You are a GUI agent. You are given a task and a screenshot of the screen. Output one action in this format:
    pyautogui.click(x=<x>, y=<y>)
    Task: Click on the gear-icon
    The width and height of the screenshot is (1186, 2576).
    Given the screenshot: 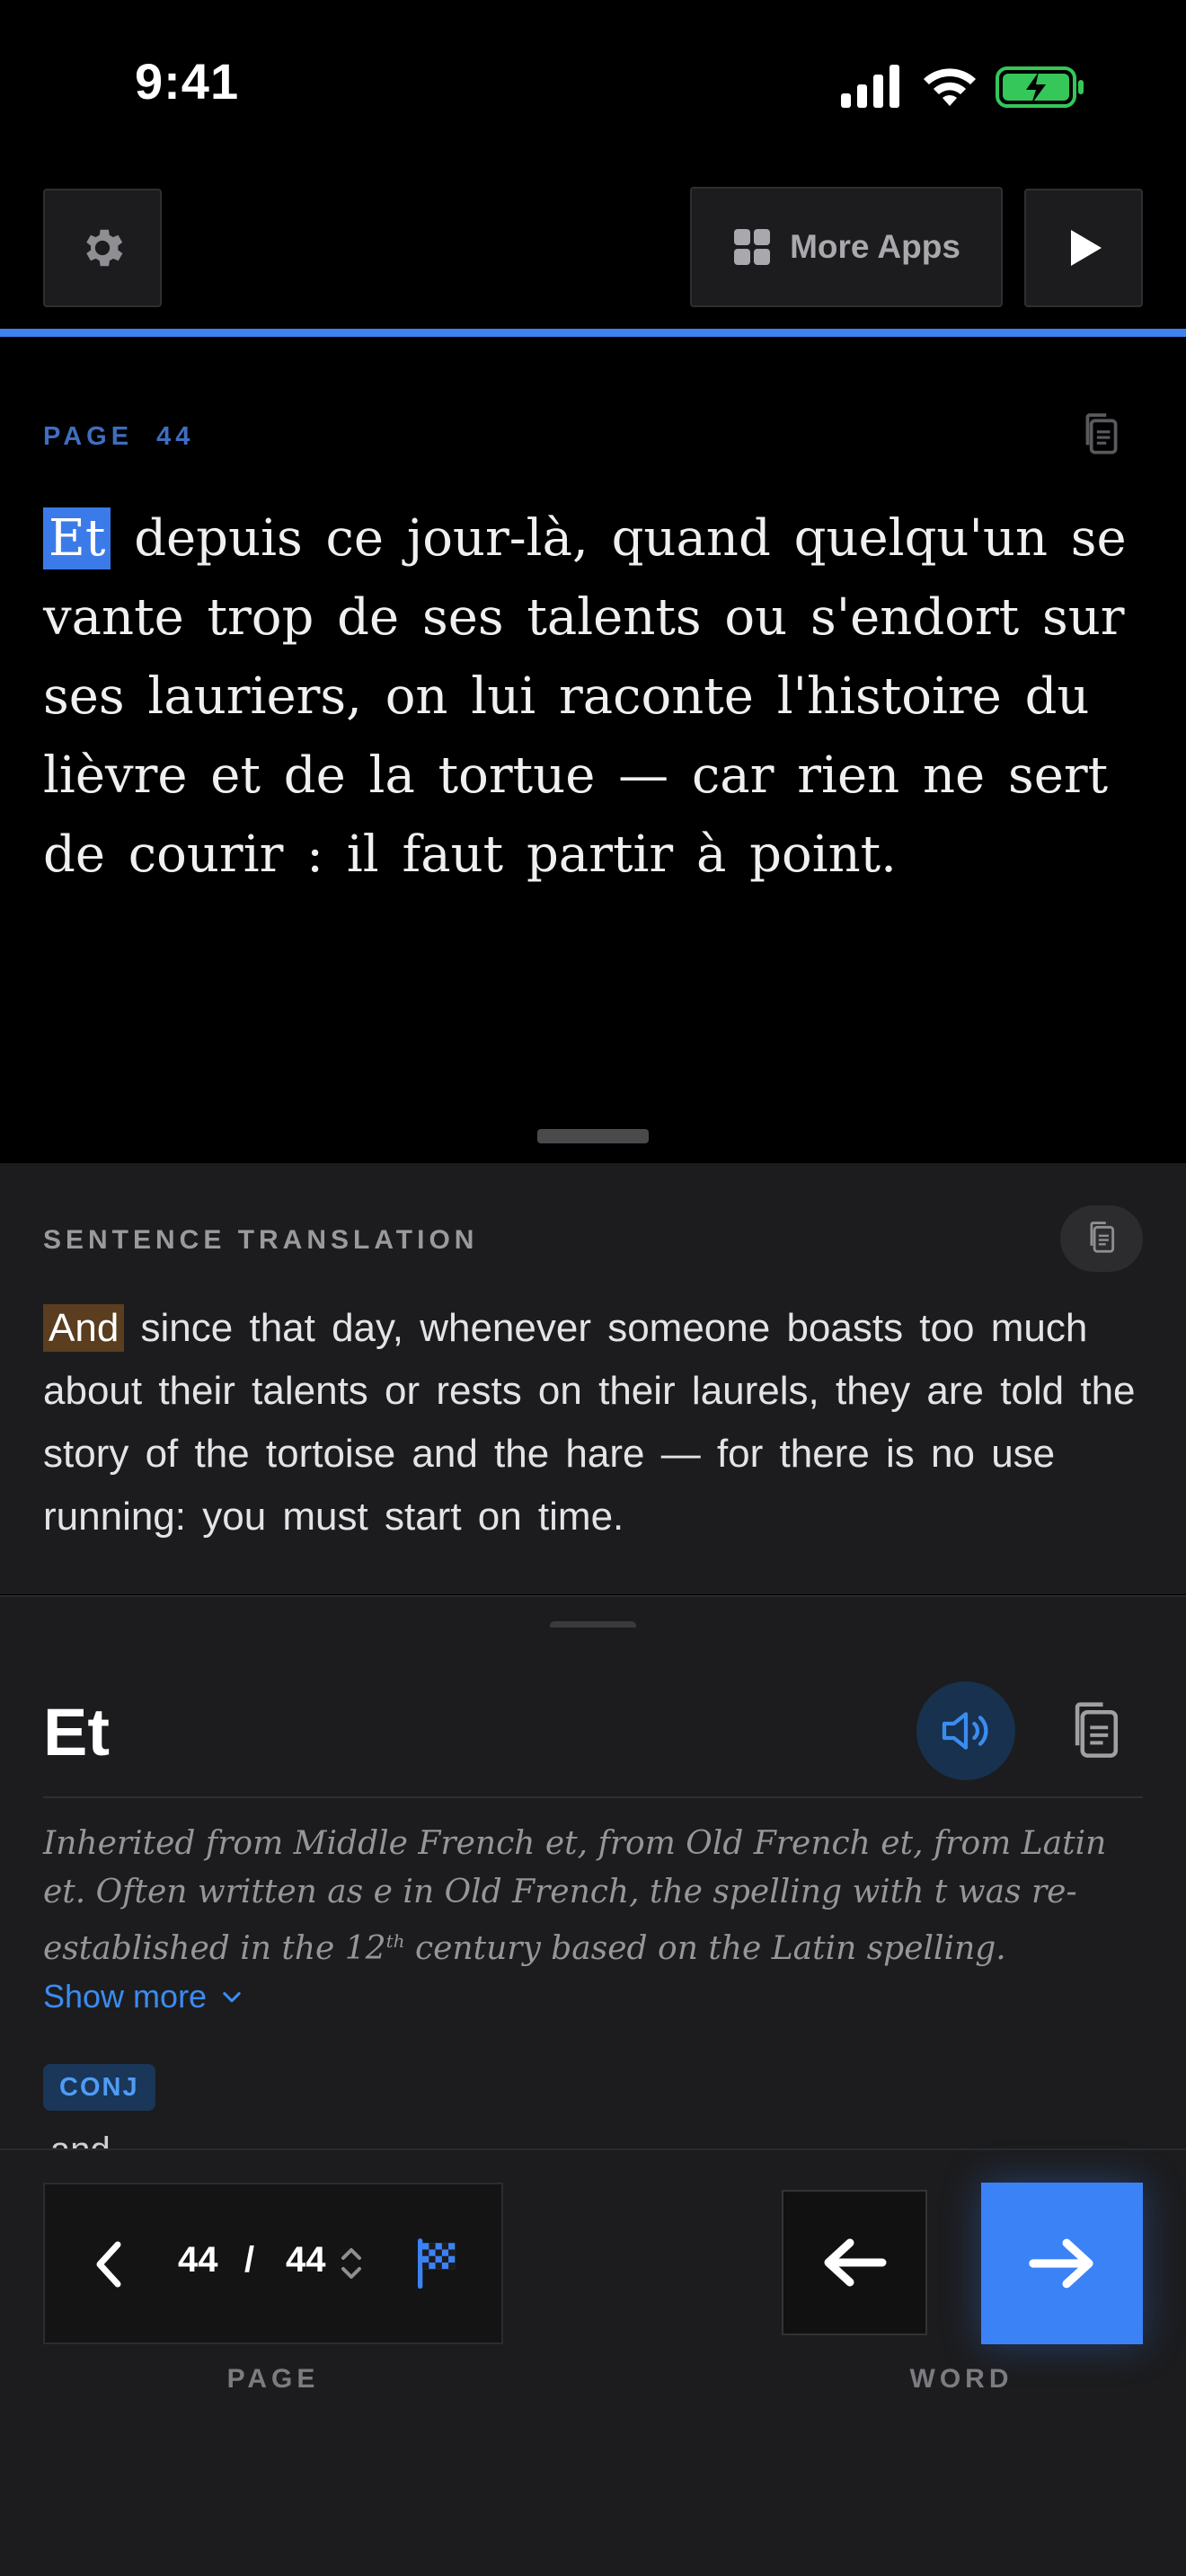 What is the action you would take?
    pyautogui.click(x=104, y=248)
    